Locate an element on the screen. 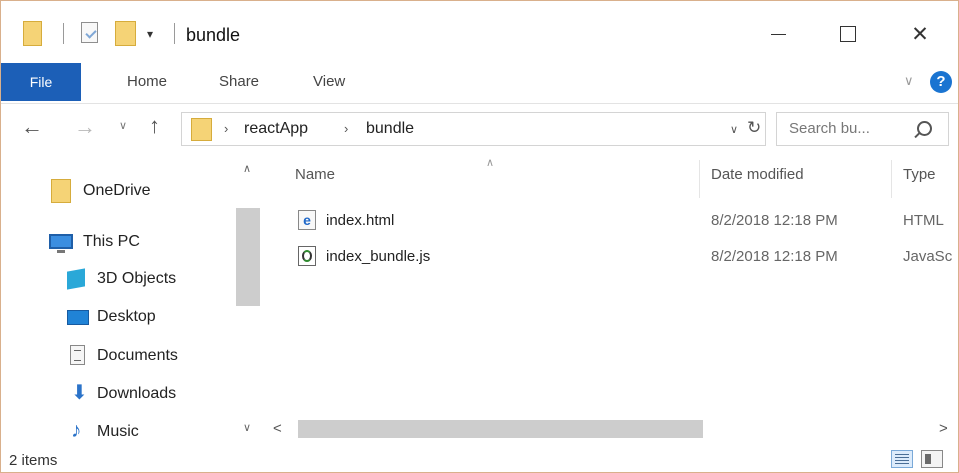 The width and height of the screenshot is (959, 473). breadcrumb-reactapp: reactApp is located at coordinates (276, 129).